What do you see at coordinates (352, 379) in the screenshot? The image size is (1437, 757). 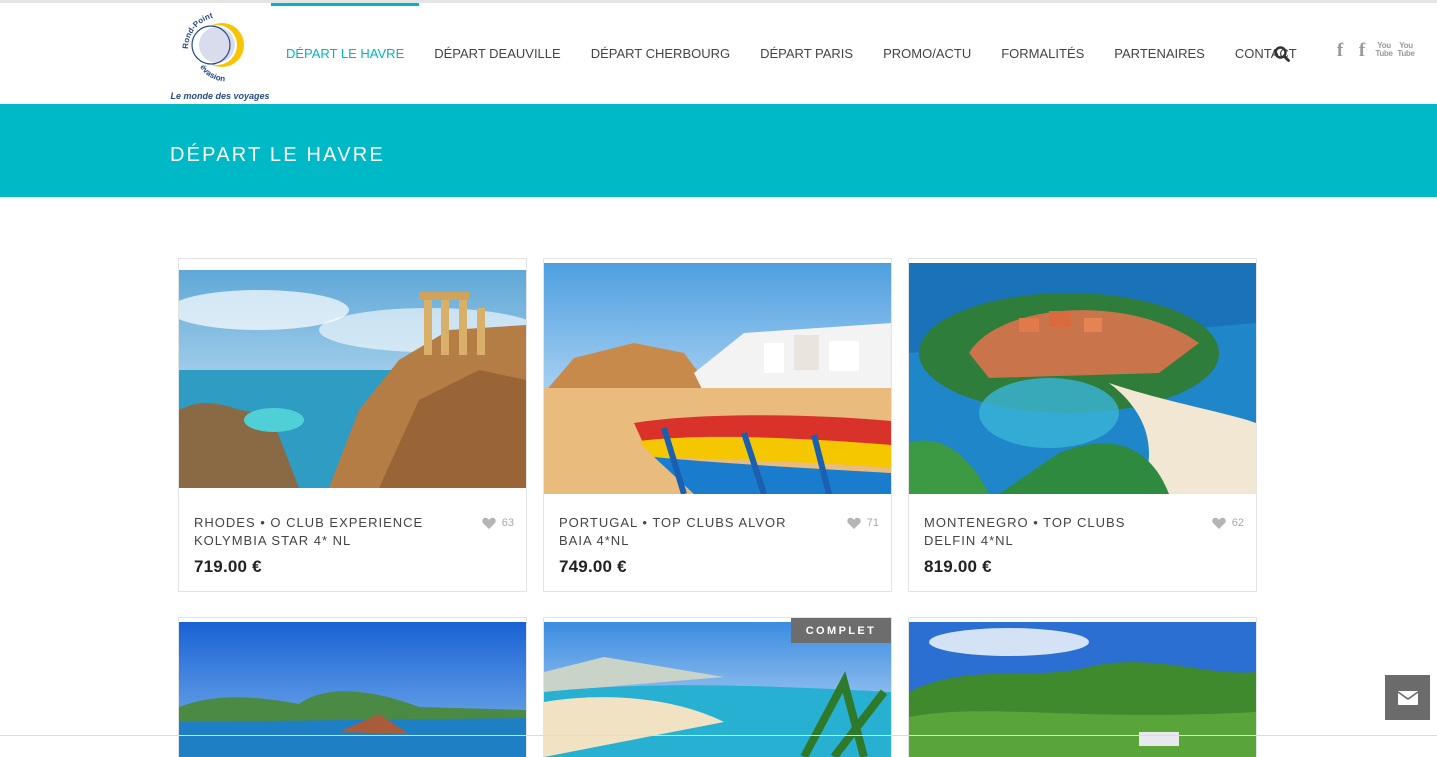 I see `rhodes-acropolis-photo` at bounding box center [352, 379].